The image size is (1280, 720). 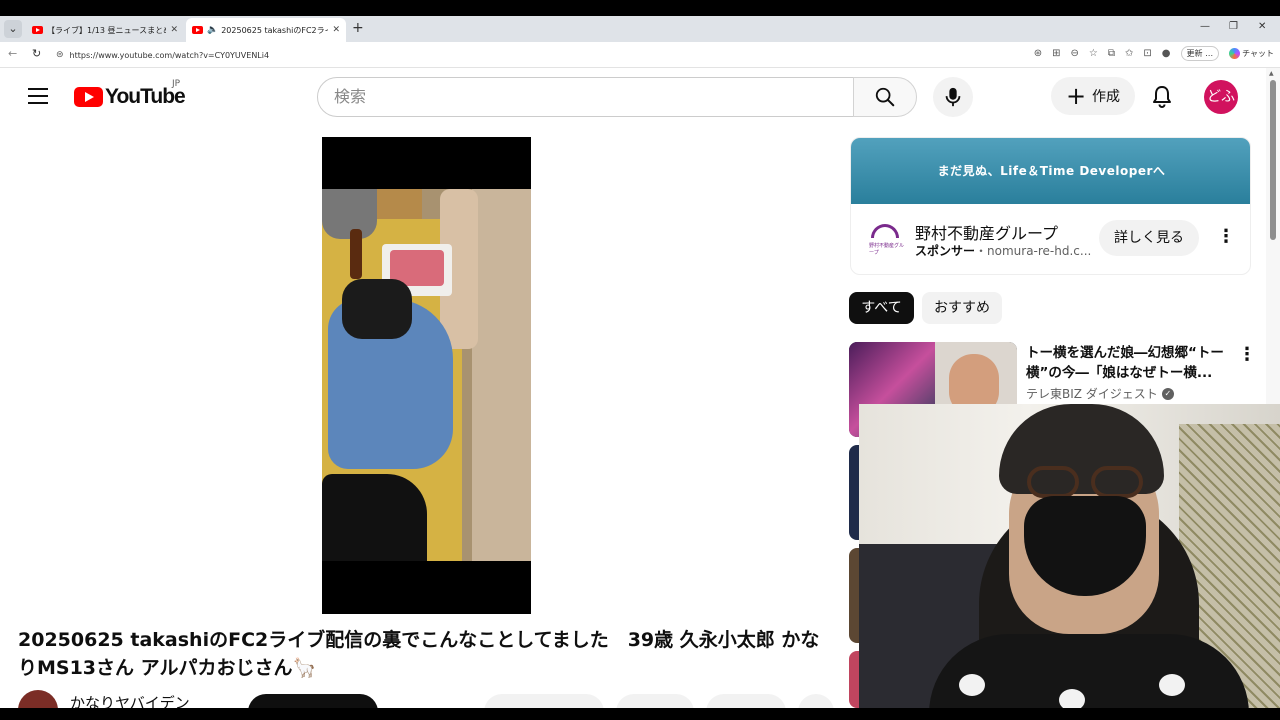 What do you see at coordinates (38, 96) in the screenshot?
I see `menu-hamburger-icon` at bounding box center [38, 96].